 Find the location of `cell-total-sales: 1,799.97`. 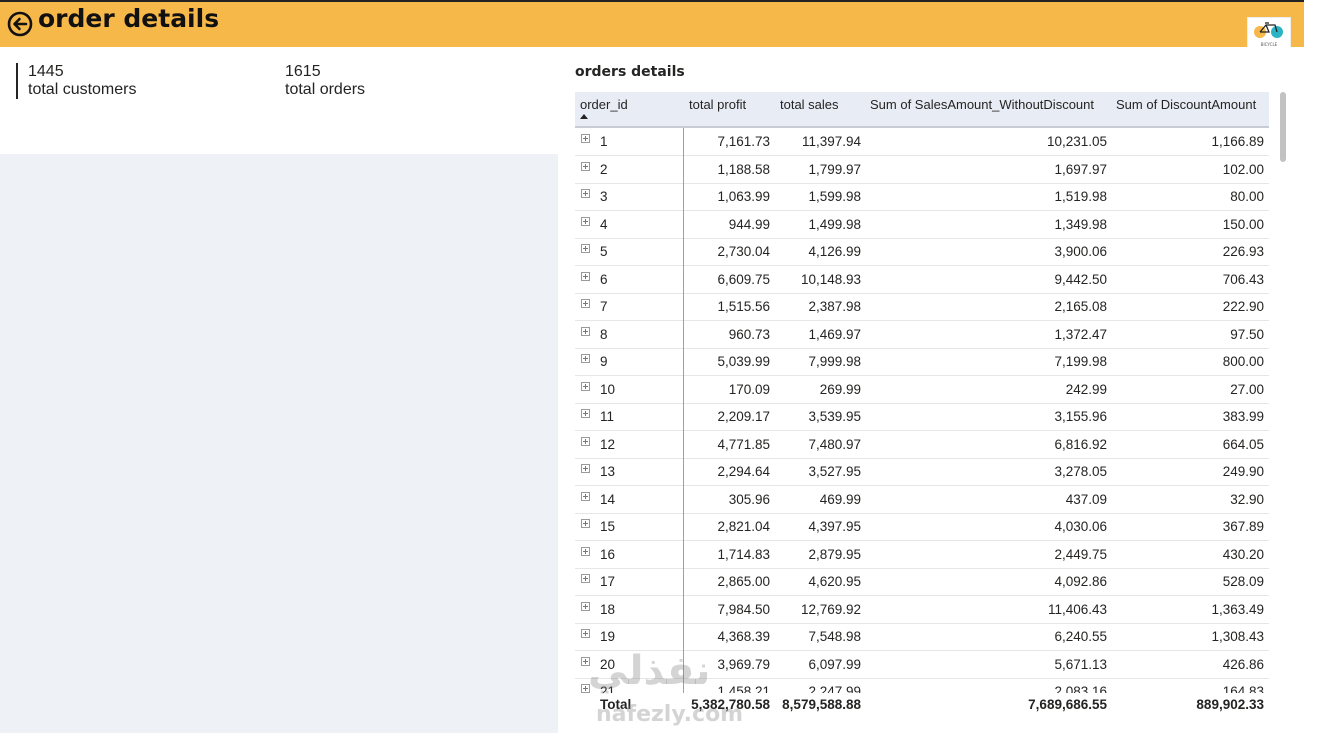

cell-total-sales: 1,799.97 is located at coordinates (834, 169).